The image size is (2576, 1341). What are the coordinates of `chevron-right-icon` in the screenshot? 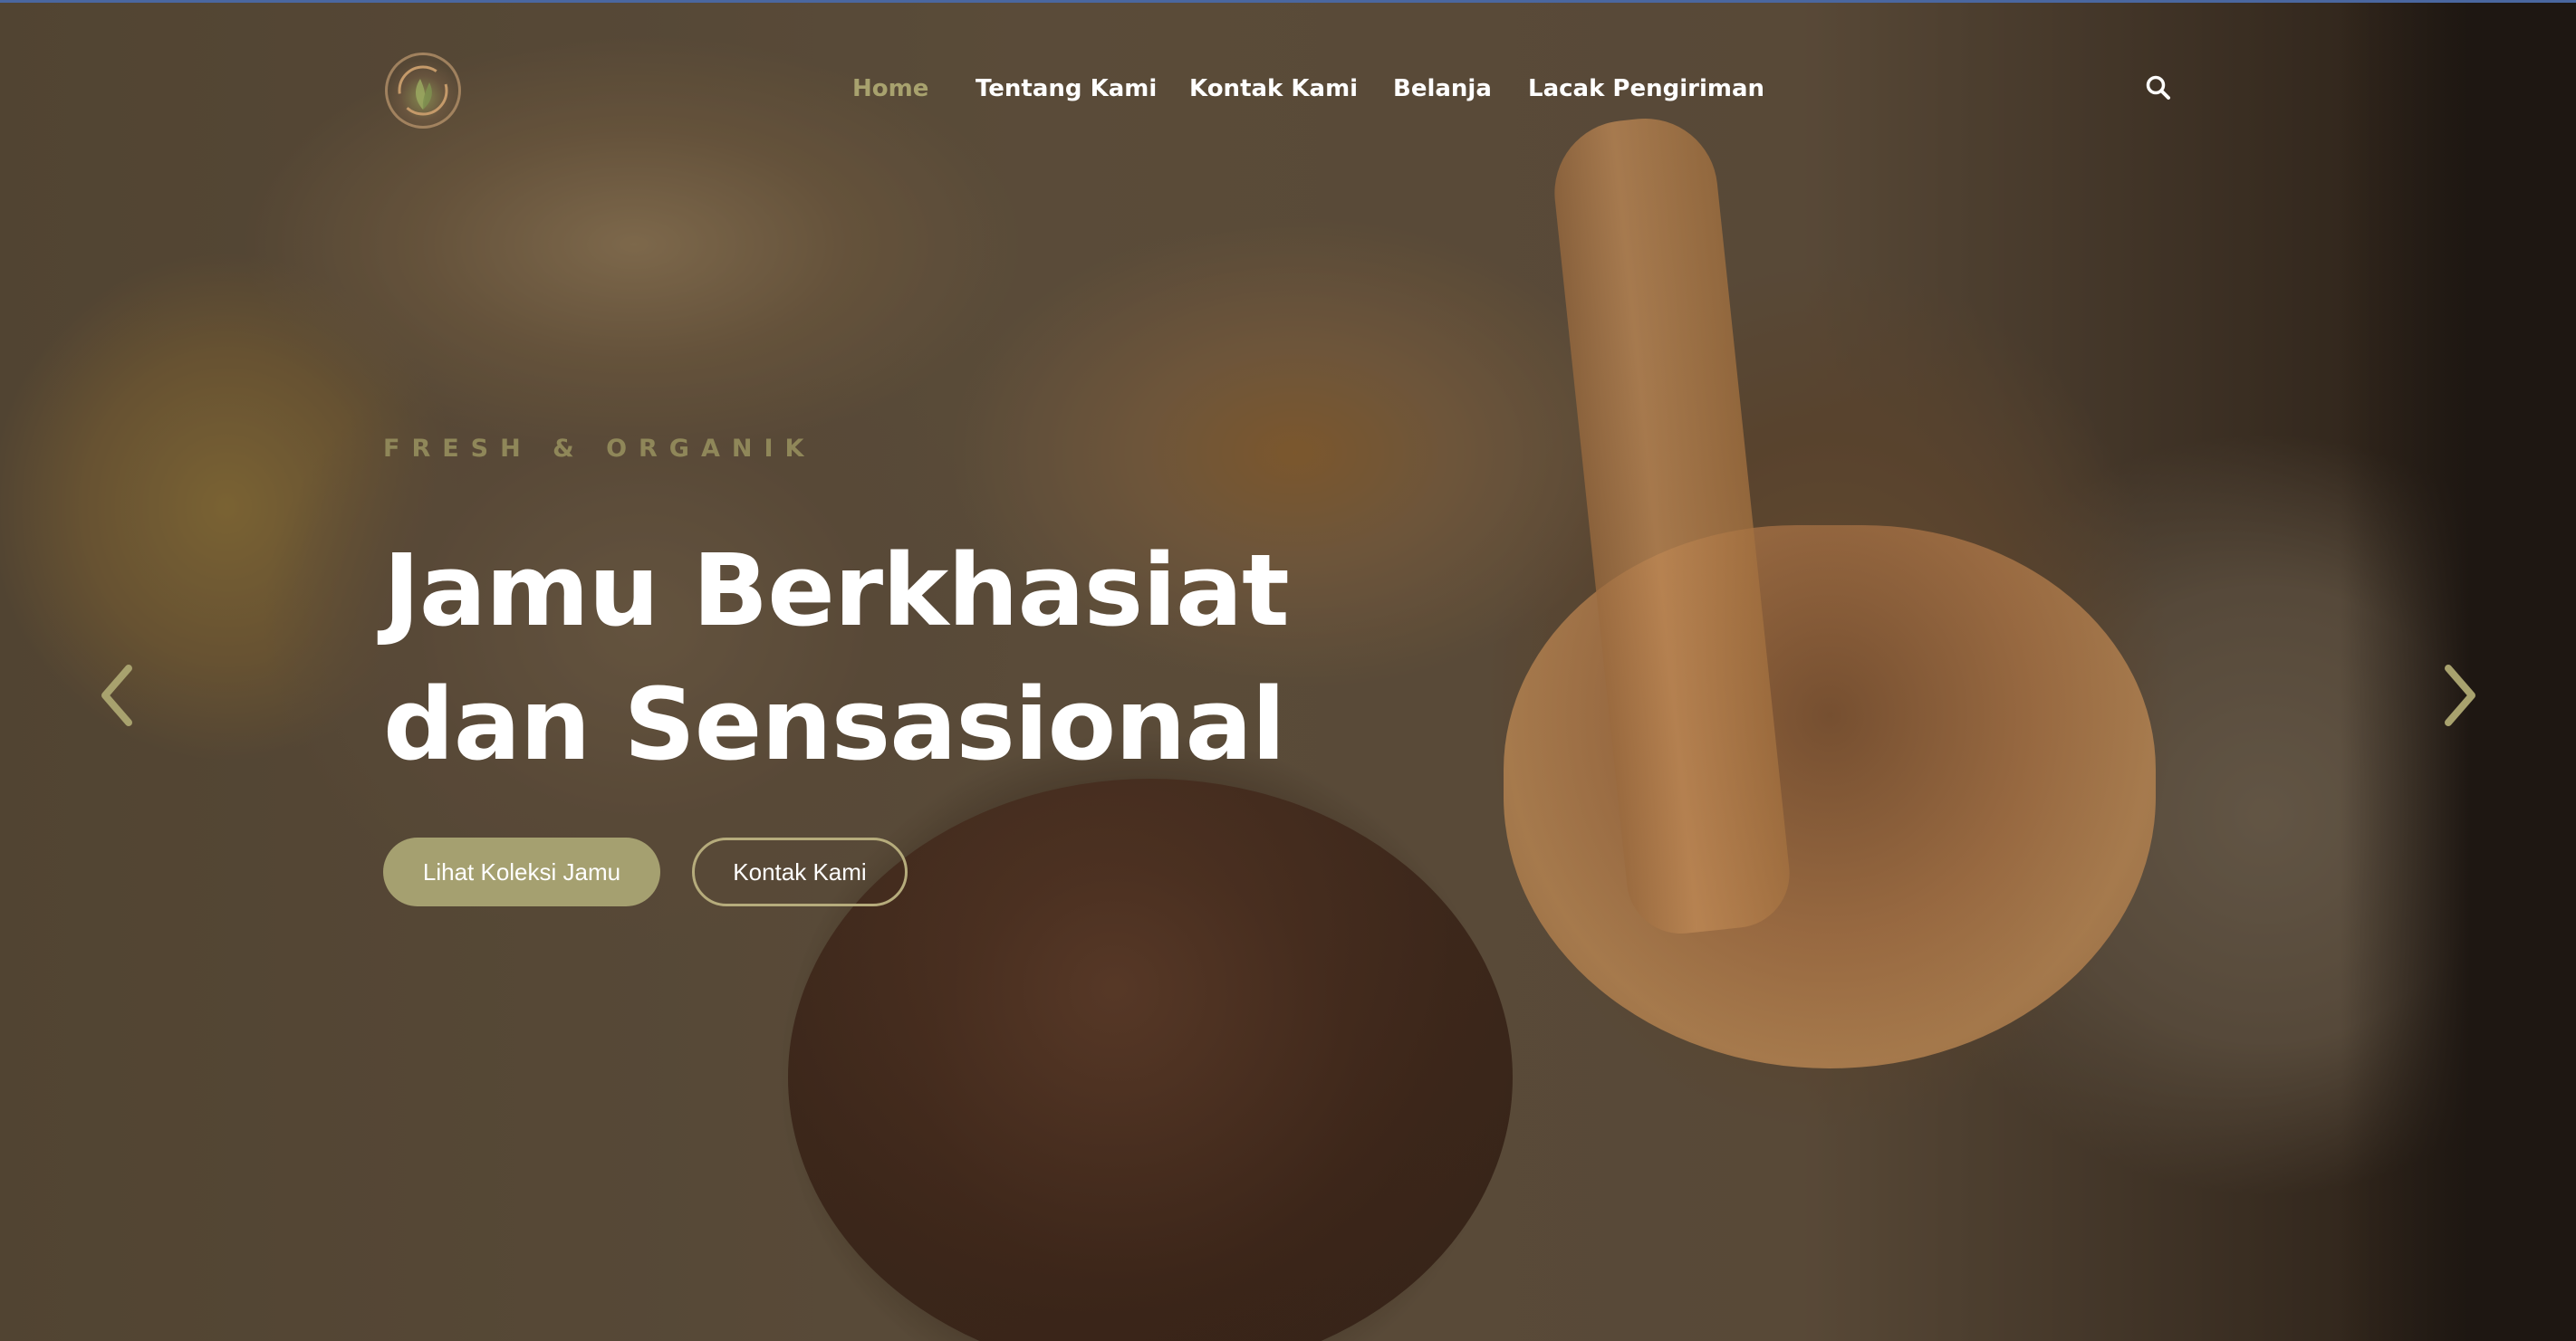 It's located at (2459, 695).